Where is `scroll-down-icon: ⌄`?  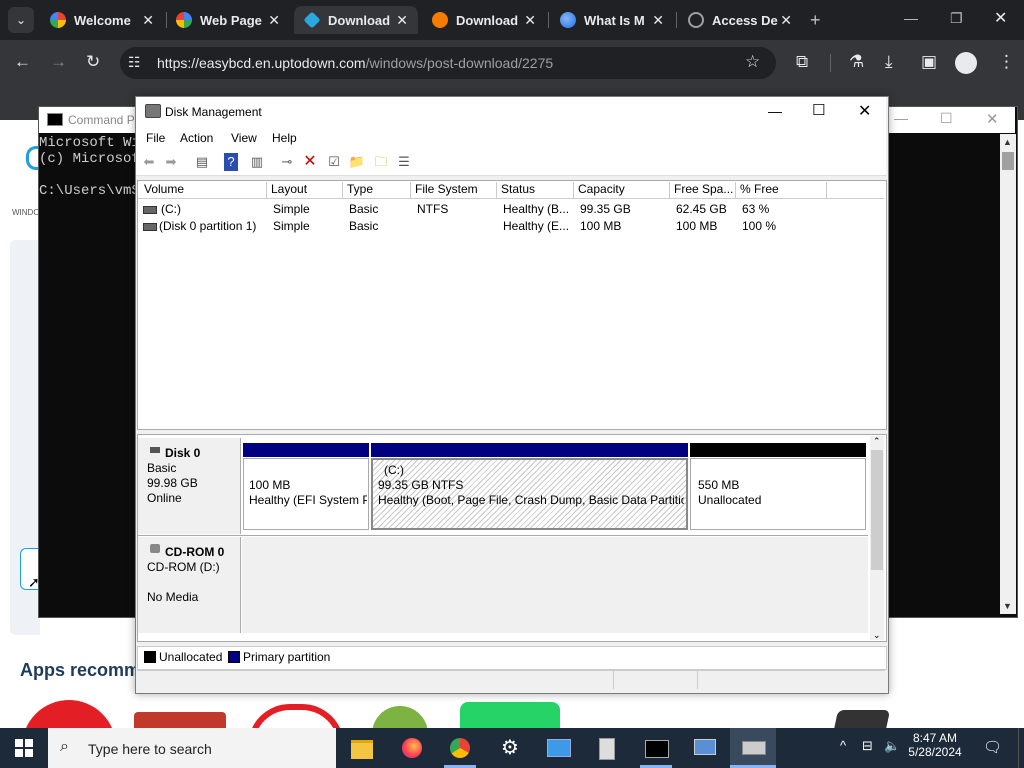 scroll-down-icon: ⌄ is located at coordinates (877, 635).